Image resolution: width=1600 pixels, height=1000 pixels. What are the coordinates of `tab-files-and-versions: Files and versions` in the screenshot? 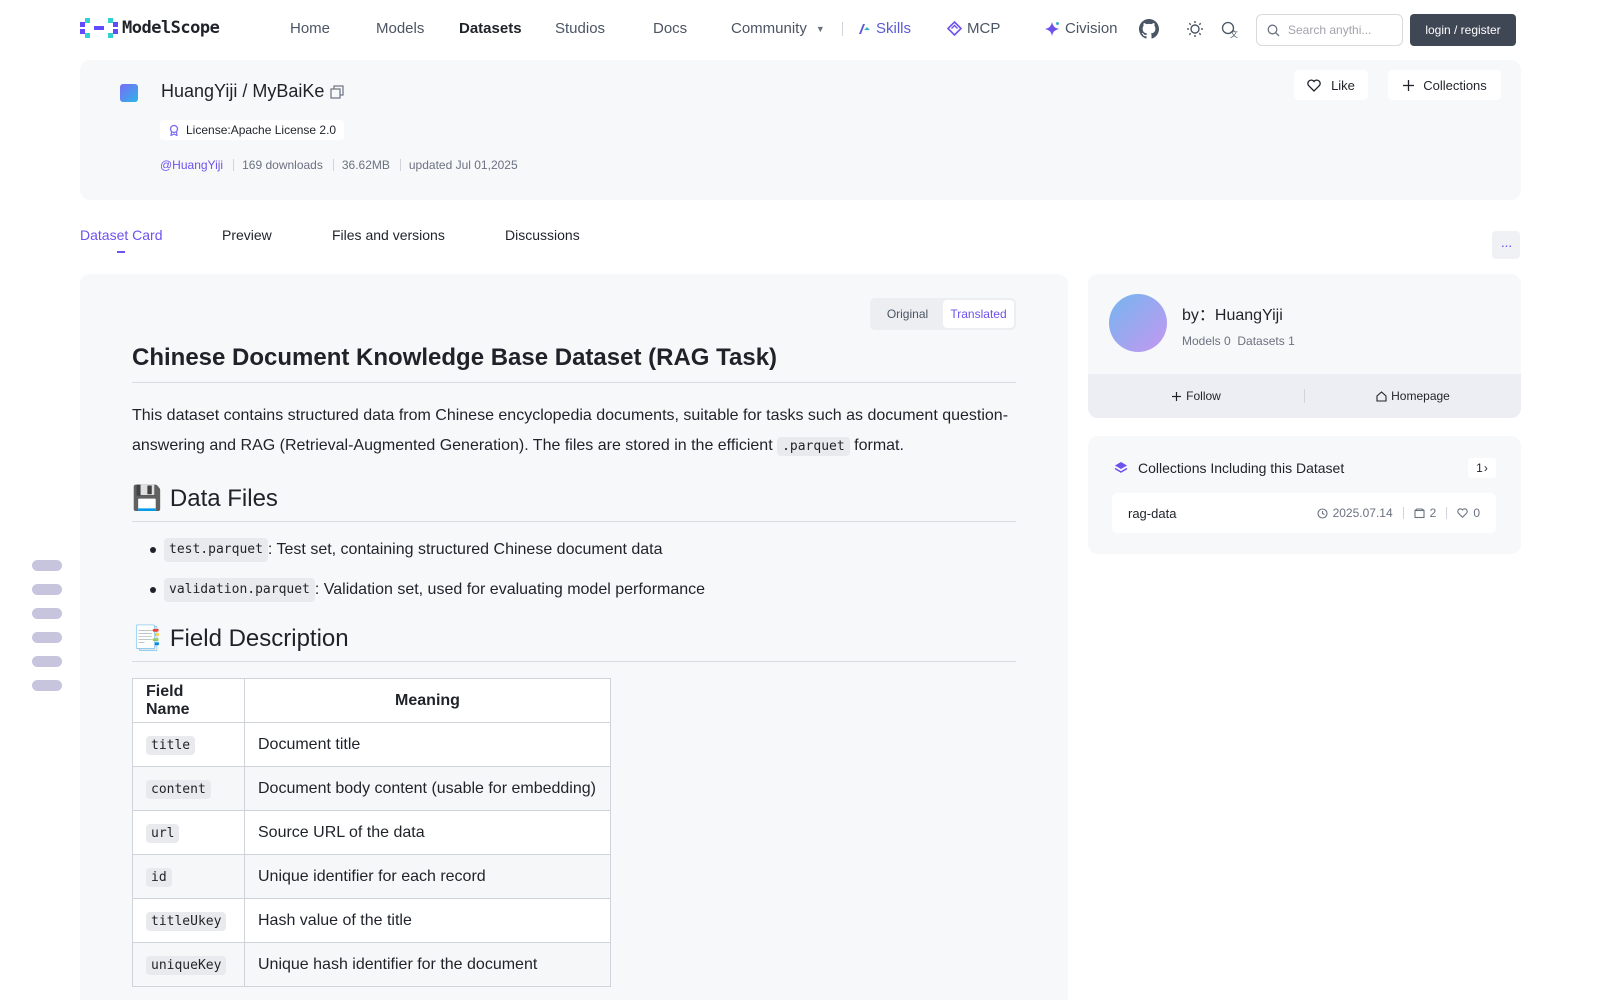 It's located at (388, 235).